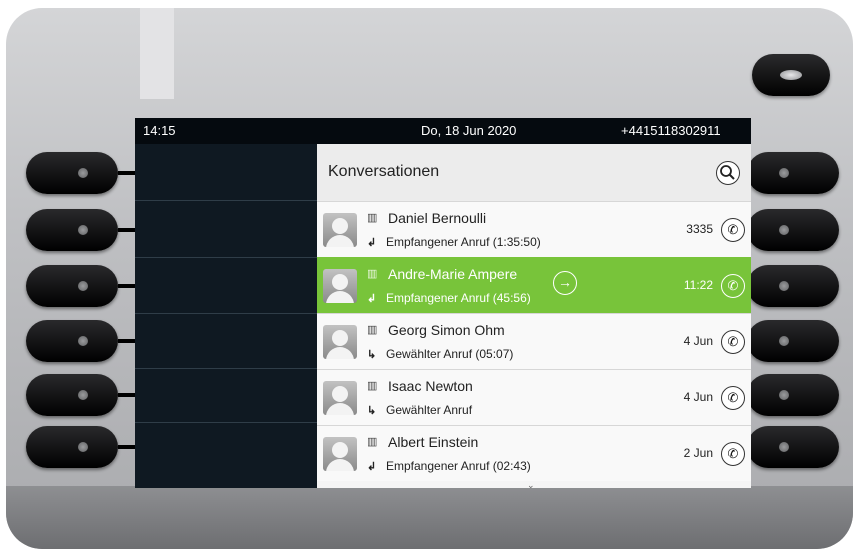 The height and width of the screenshot is (549, 853). I want to click on status-bar: 14:15 Do, 18 Jun 2020 +4415118302911, so click(443, 131).